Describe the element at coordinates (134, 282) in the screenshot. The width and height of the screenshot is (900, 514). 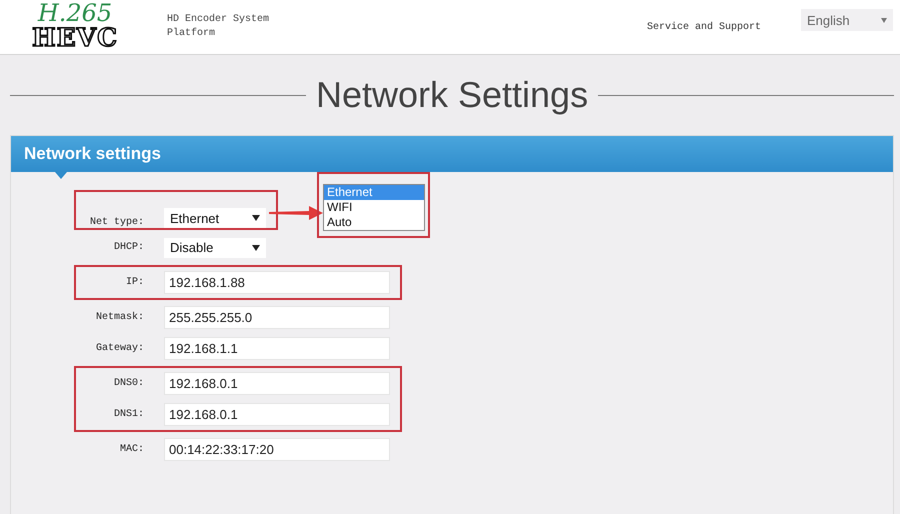
I see `field-label: IP:` at that location.